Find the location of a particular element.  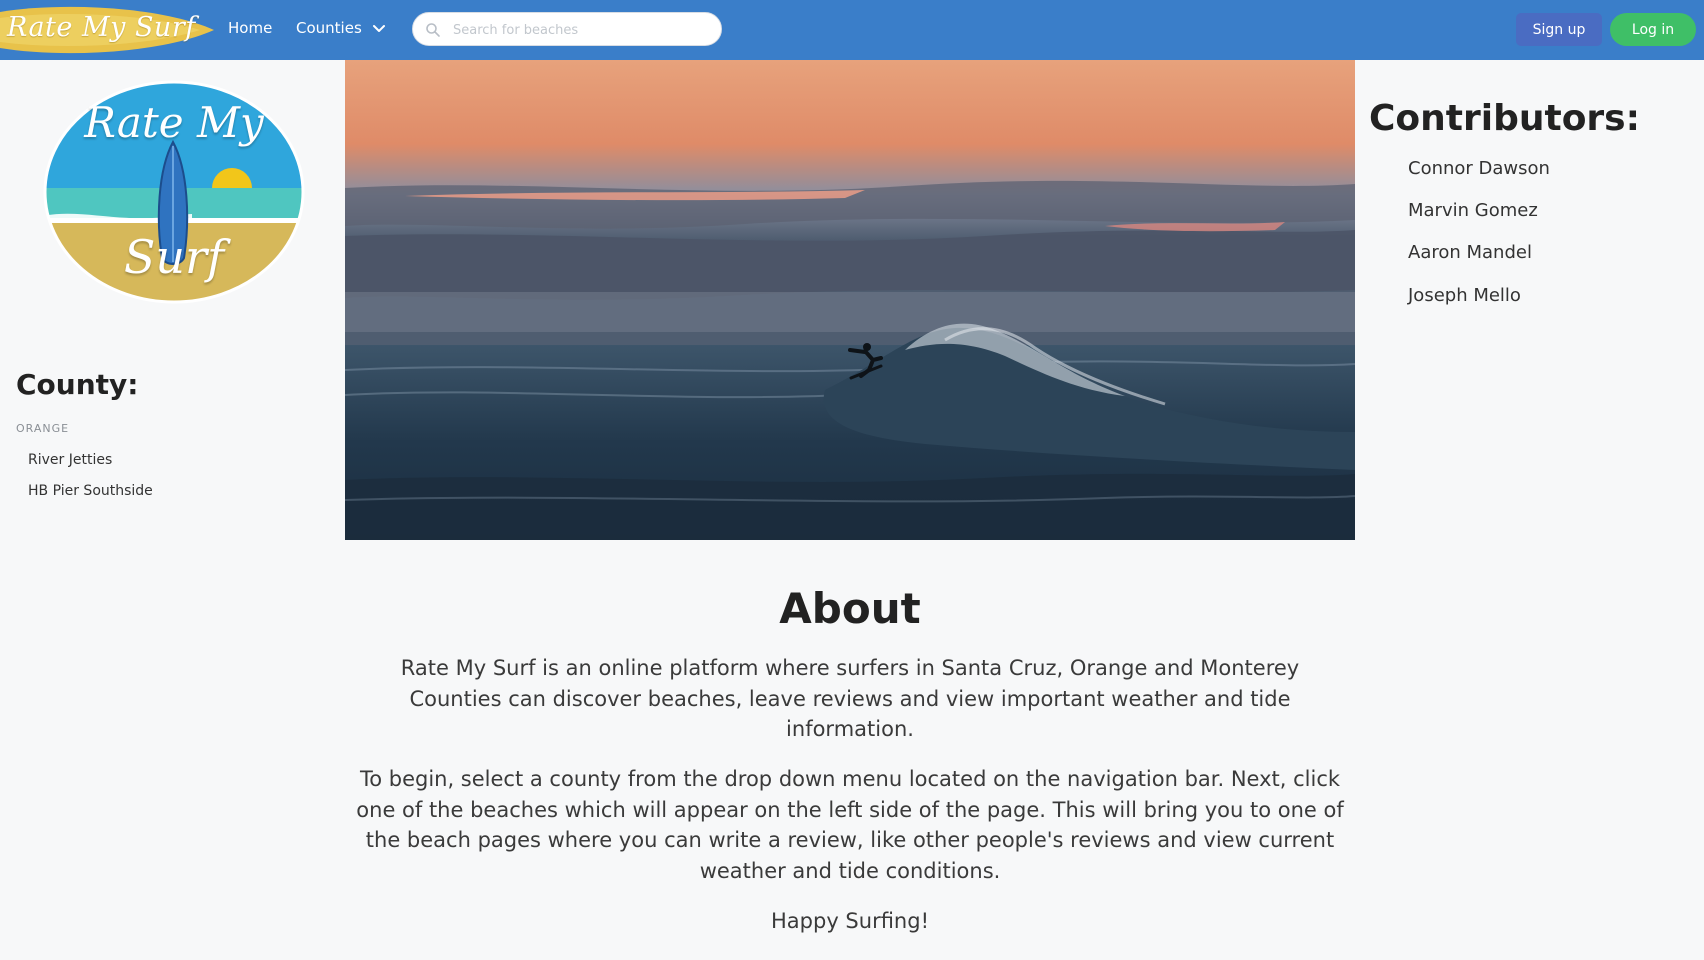

contributor-name: Aaron Mandel is located at coordinates (1470, 252).